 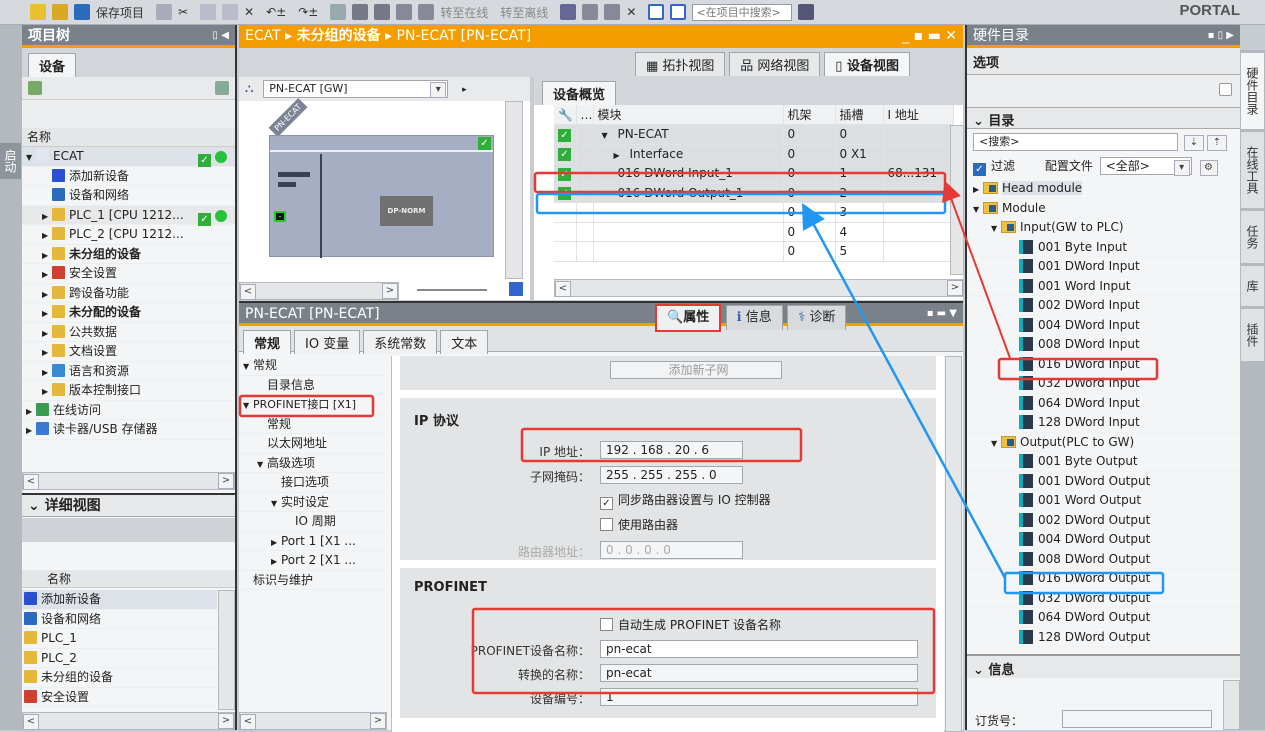 I want to click on rack-graphic: ✓ DP-NORM, so click(x=381, y=196).